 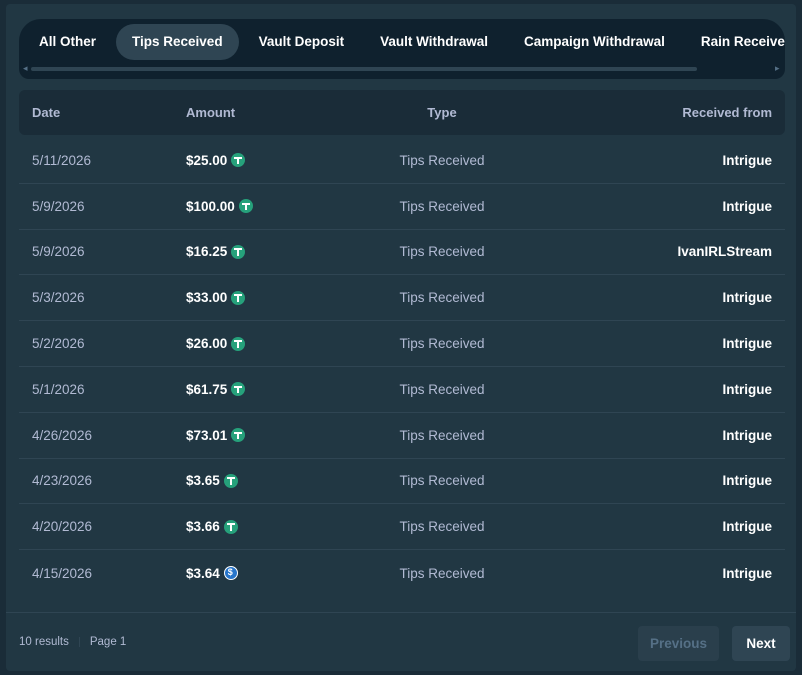 I want to click on table-row: 5/2/2026 $26.00 Tips Received Intrigue, so click(x=402, y=344).